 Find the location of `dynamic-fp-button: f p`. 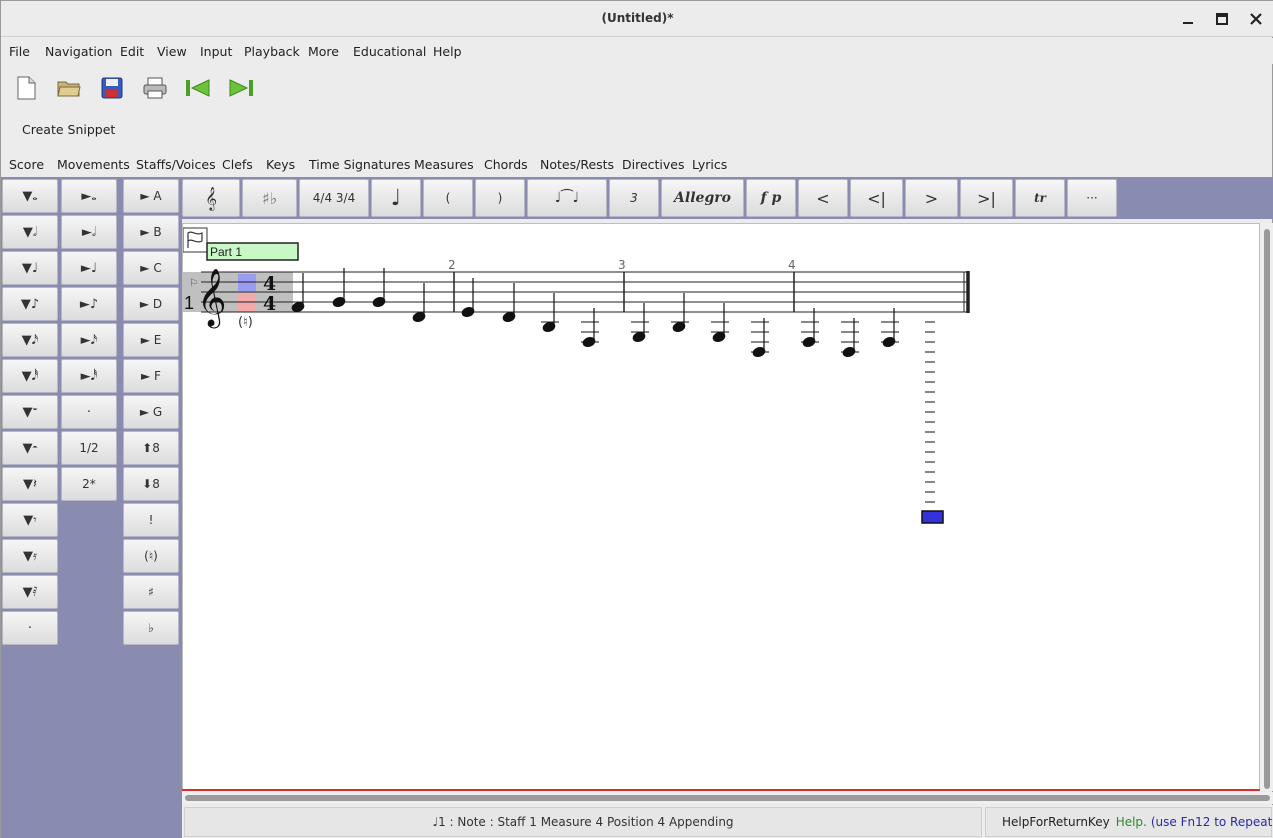

dynamic-fp-button: f p is located at coordinates (771, 198).